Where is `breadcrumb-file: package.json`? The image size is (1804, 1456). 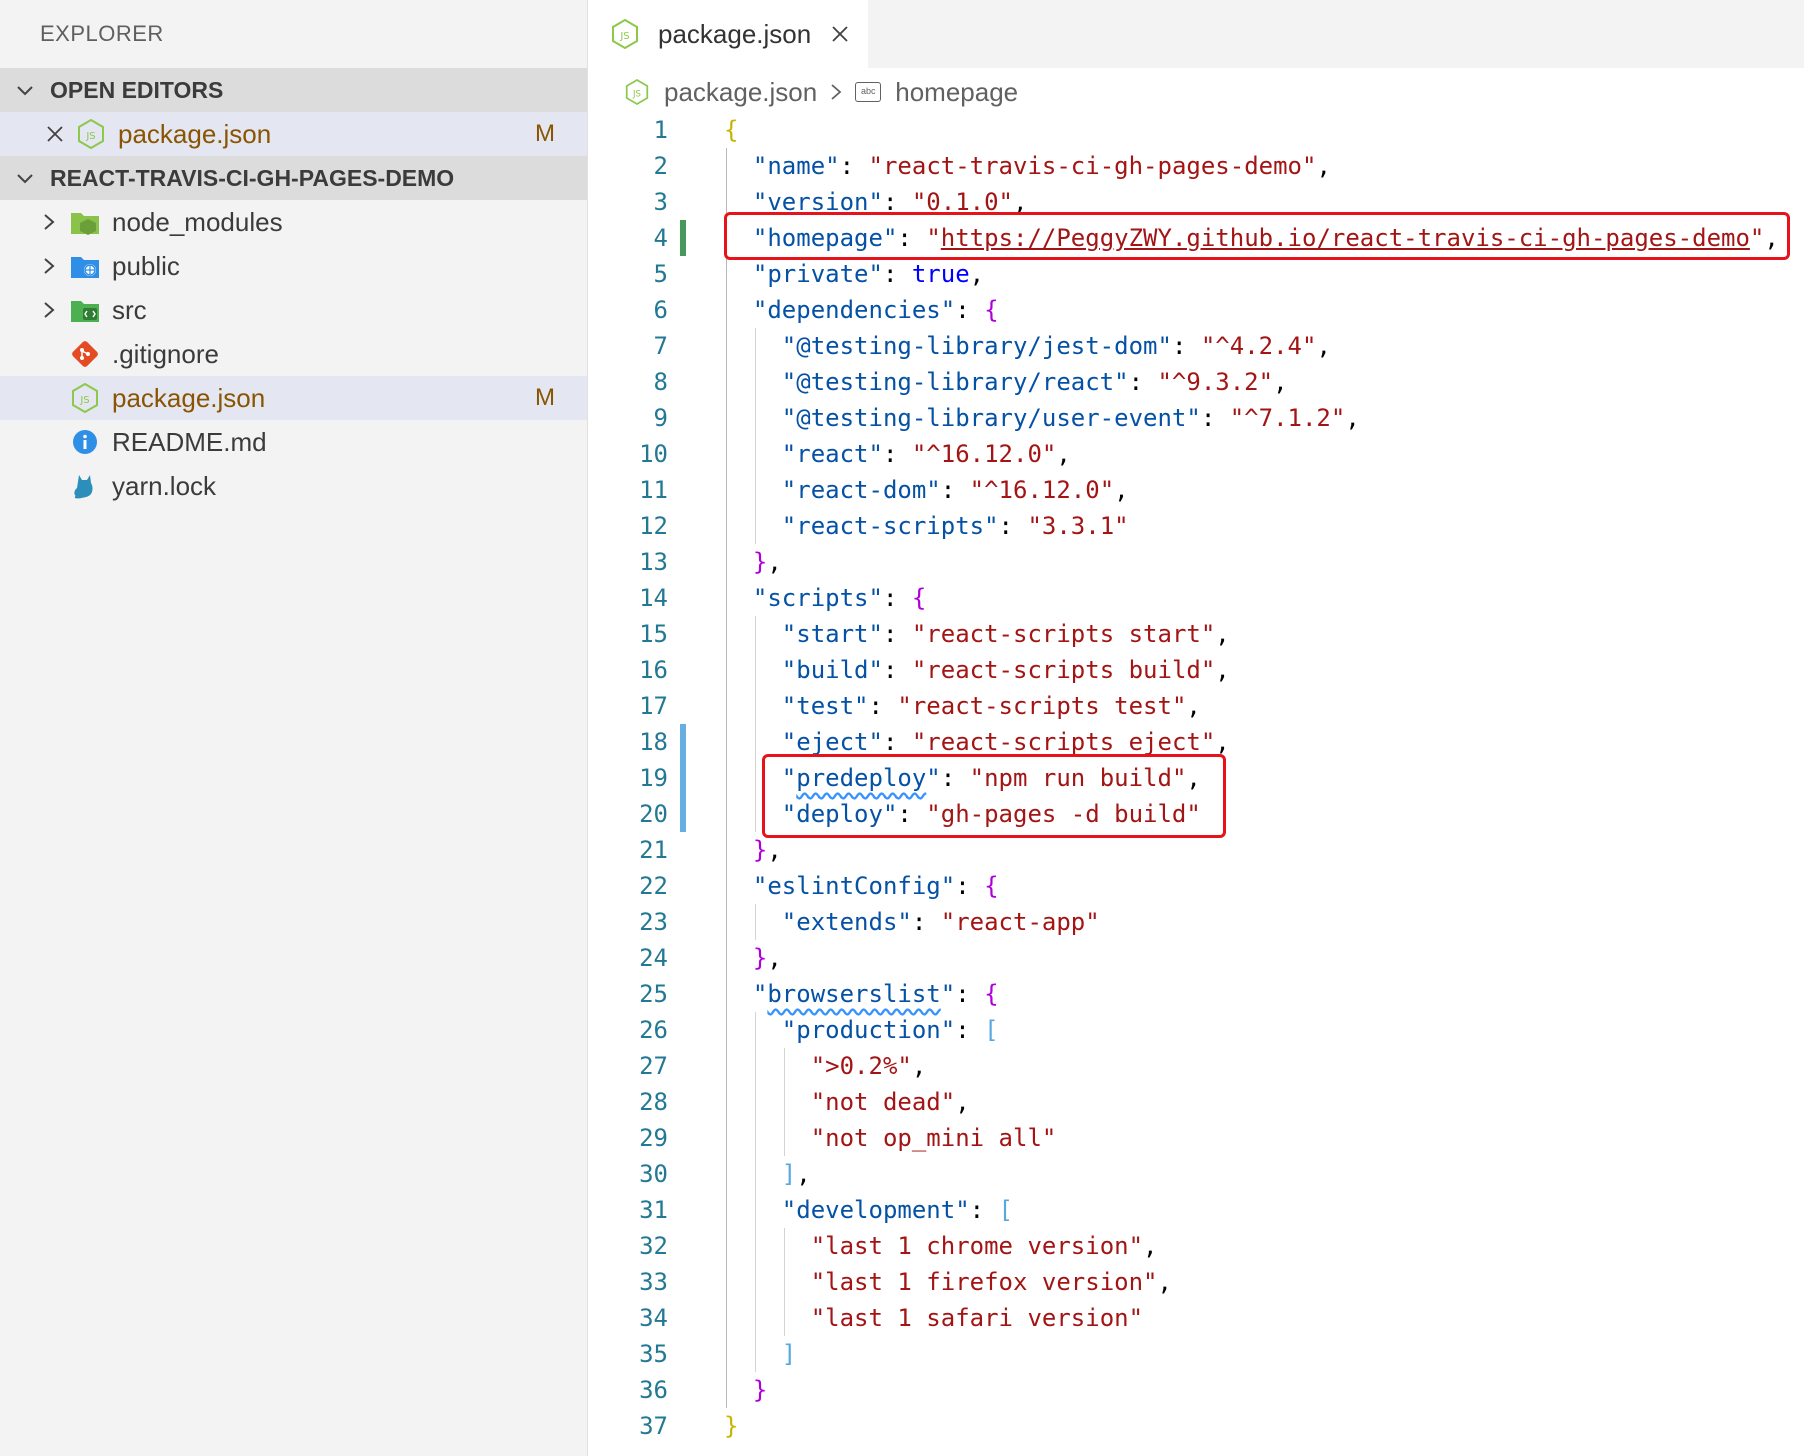
breadcrumb-file: package.json is located at coordinates (740, 92).